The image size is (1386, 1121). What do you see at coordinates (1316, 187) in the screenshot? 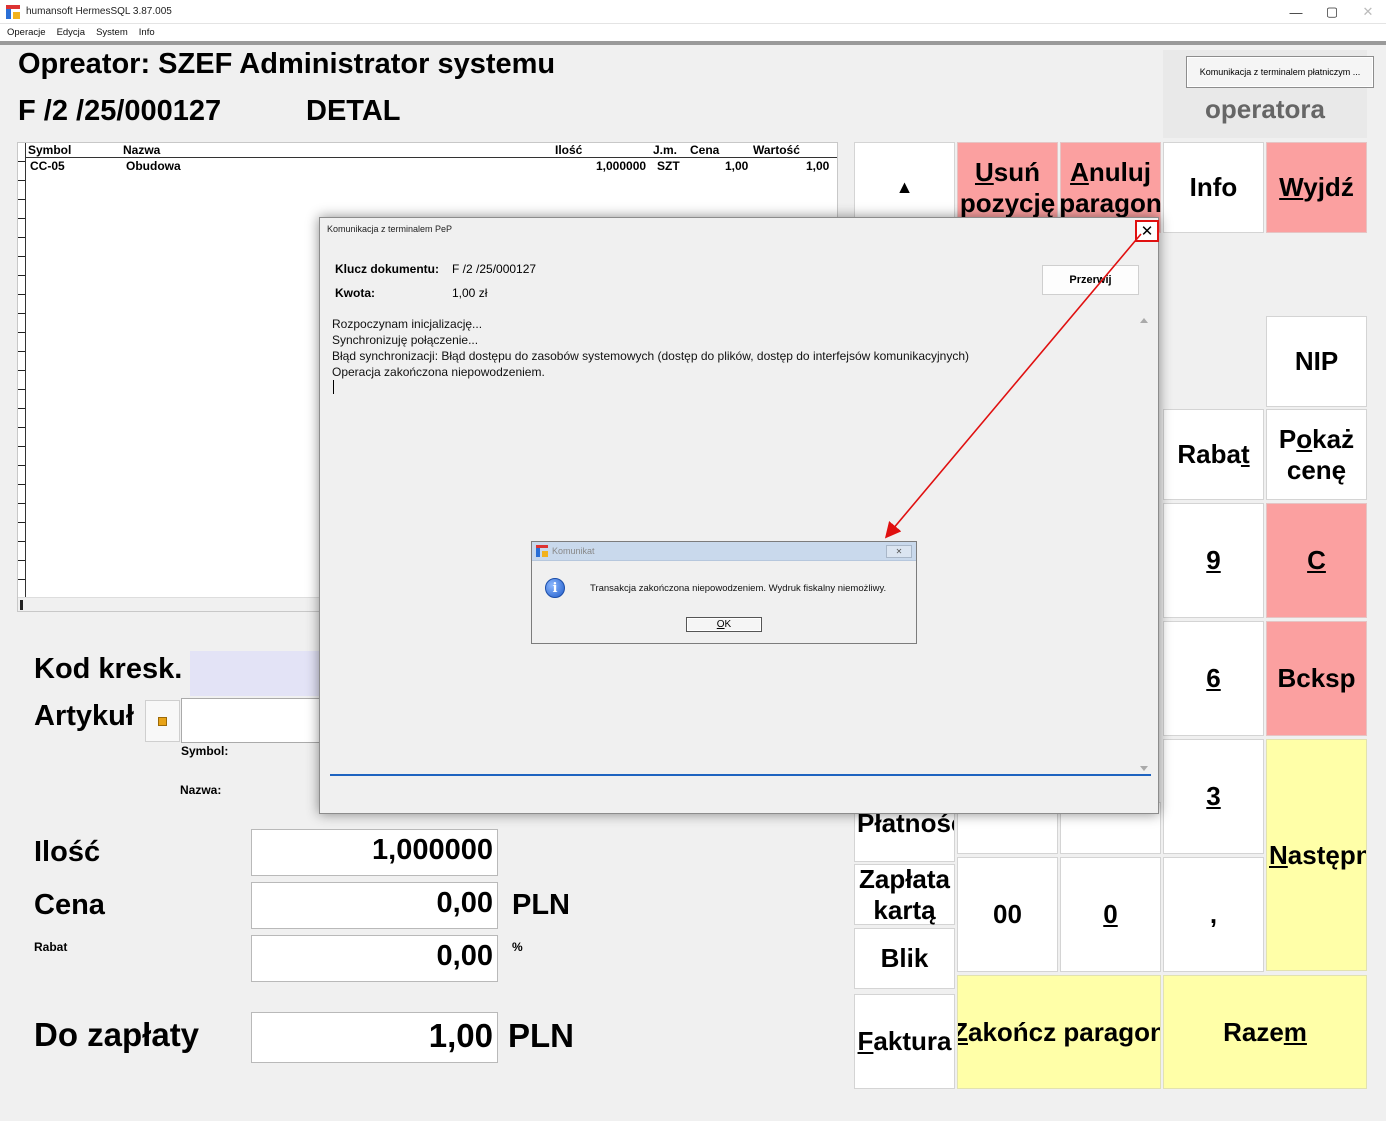
I see `exit-button: Wyjdź` at bounding box center [1316, 187].